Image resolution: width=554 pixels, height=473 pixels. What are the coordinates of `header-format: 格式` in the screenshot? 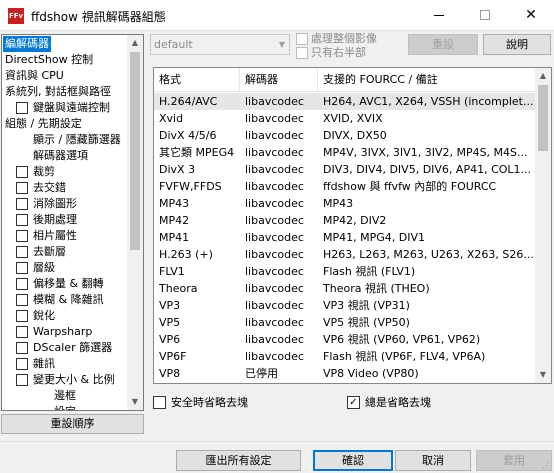 It's located at (197, 80).